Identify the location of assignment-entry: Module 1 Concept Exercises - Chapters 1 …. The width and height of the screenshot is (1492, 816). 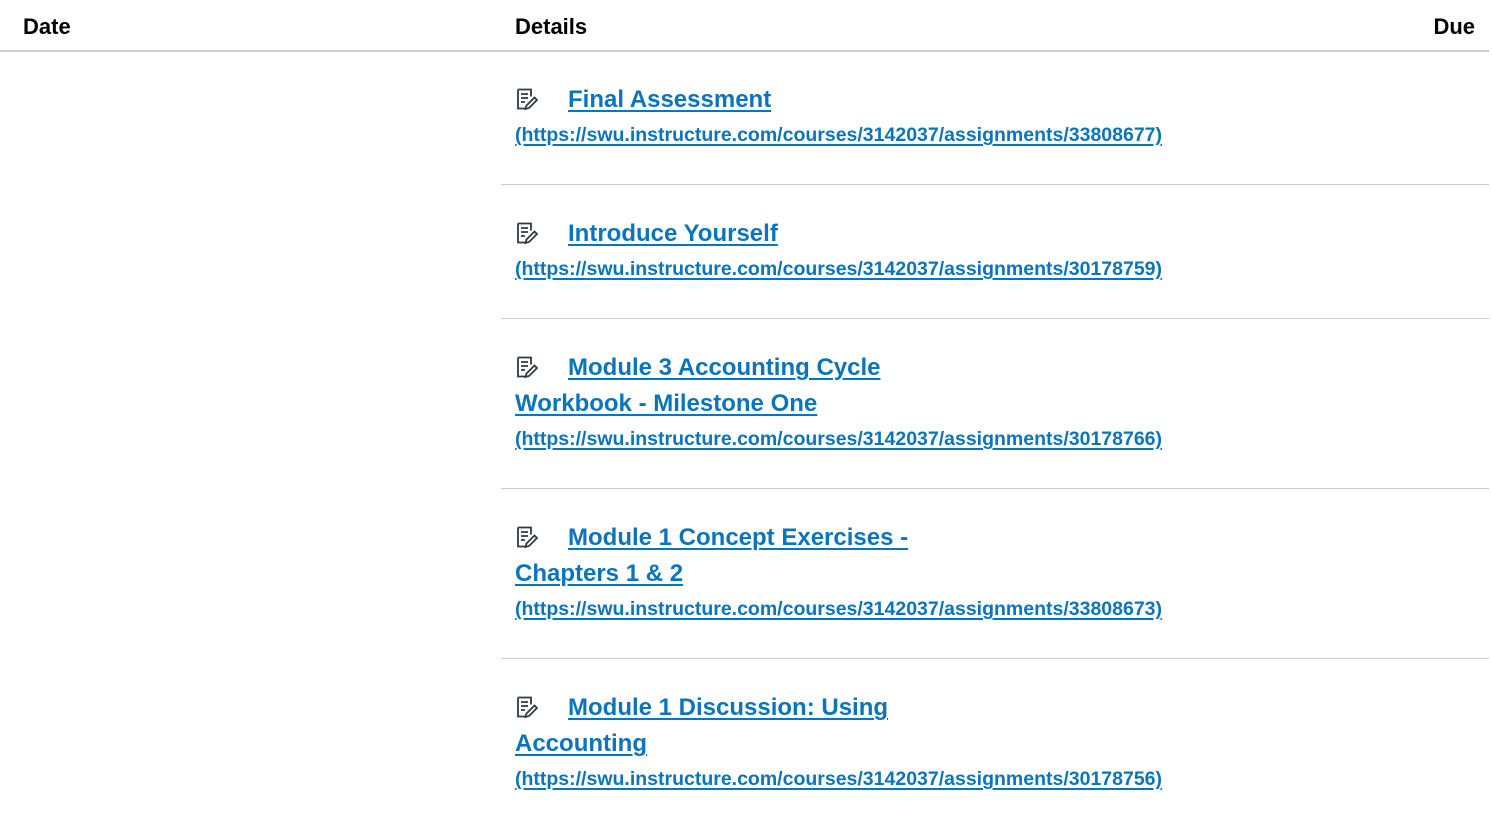
(945, 573).